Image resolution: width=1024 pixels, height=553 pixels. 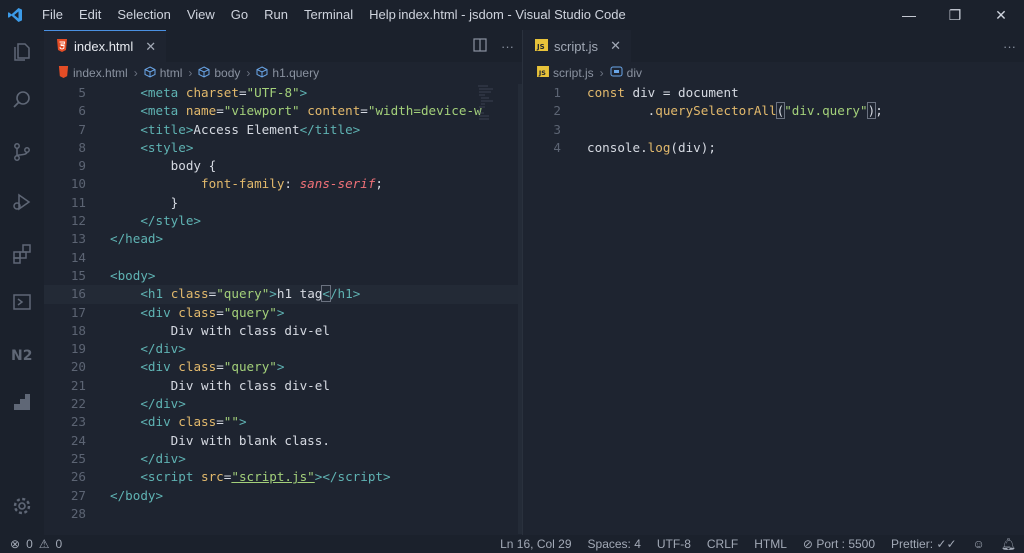 I want to click on tab-script-js: JS script.js ✕, so click(x=577, y=46).